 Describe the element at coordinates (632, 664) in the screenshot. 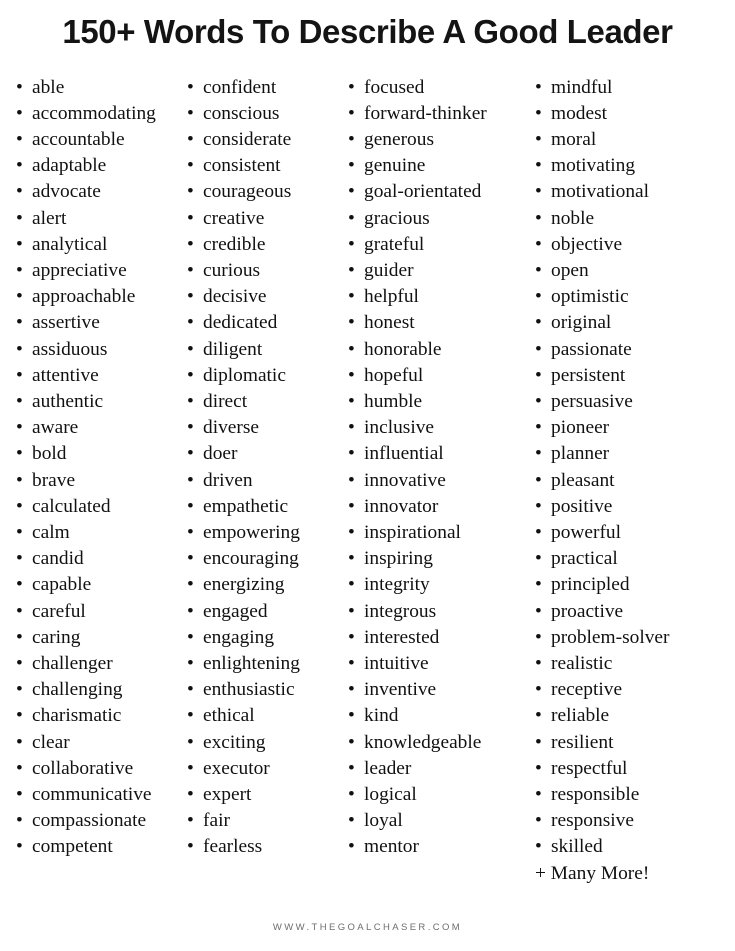

I see `list-item: • realistic` at that location.